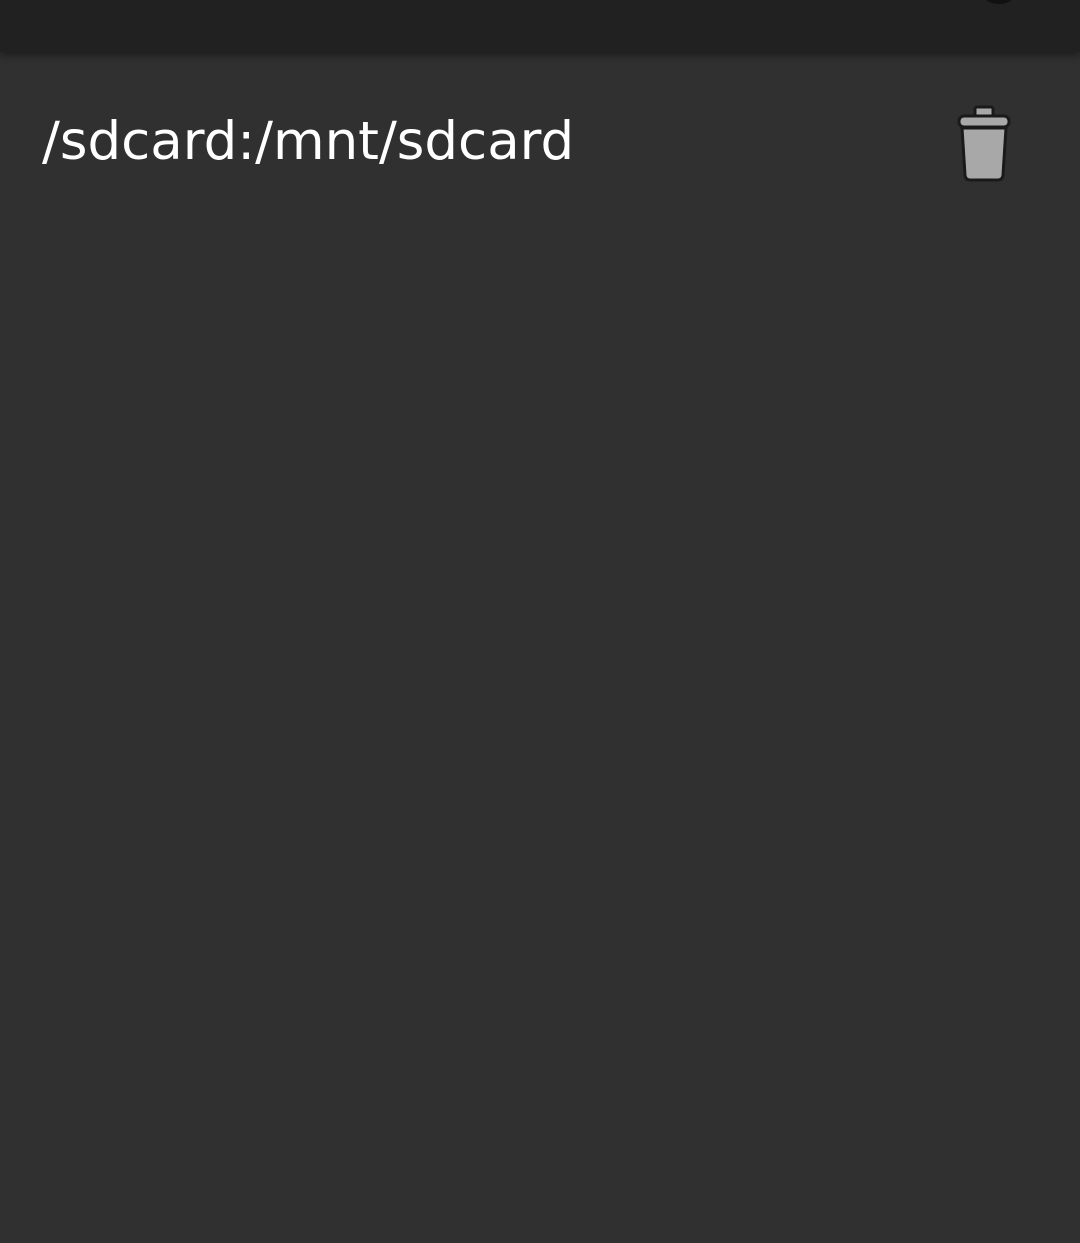 The image size is (1080, 1243). Describe the element at coordinates (308, 141) in the screenshot. I see `storage-path-label: /sdcard:/mnt/sdcard` at that location.